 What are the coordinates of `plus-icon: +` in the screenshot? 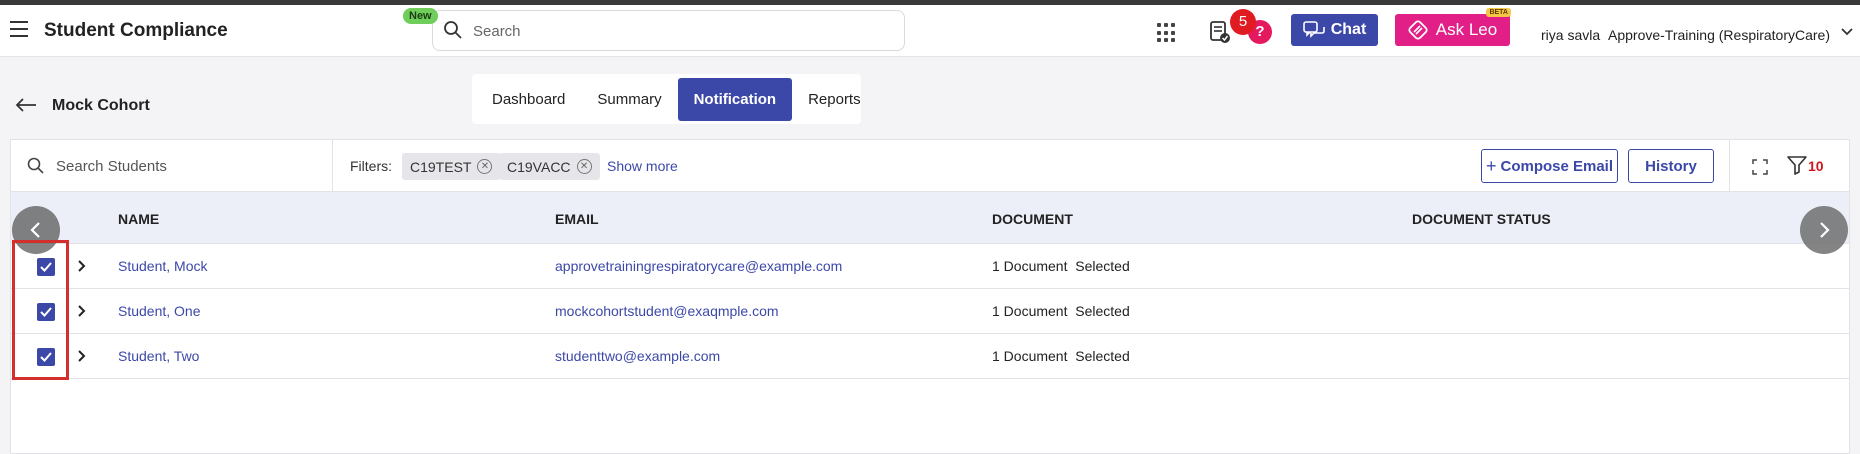 It's located at (1491, 166).